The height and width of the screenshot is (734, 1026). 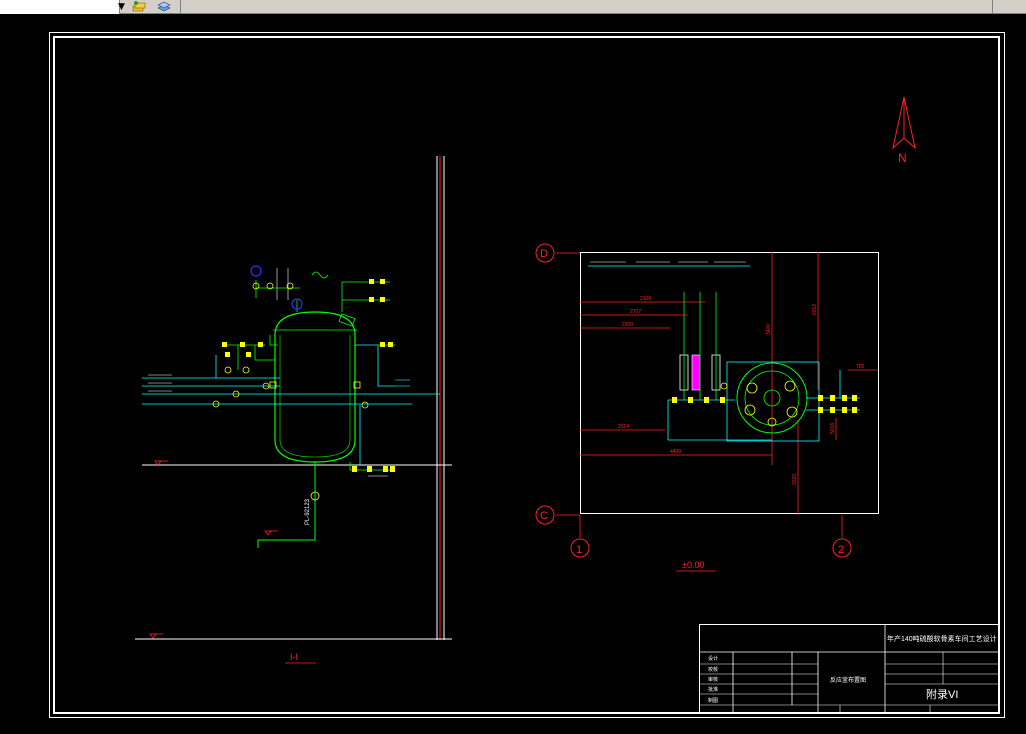 What do you see at coordinates (579, 550) in the screenshot?
I see `svg-text: 1` at bounding box center [579, 550].